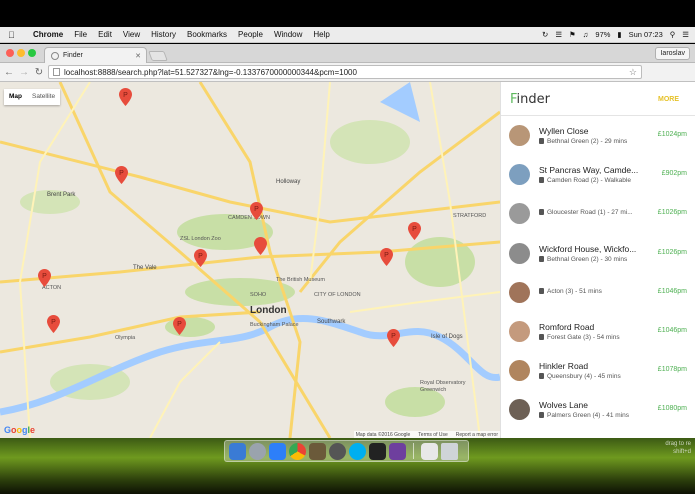 This screenshot has height=494, width=695. What do you see at coordinates (257, 451) in the screenshot?
I see `launchpad-dock-icon` at bounding box center [257, 451].